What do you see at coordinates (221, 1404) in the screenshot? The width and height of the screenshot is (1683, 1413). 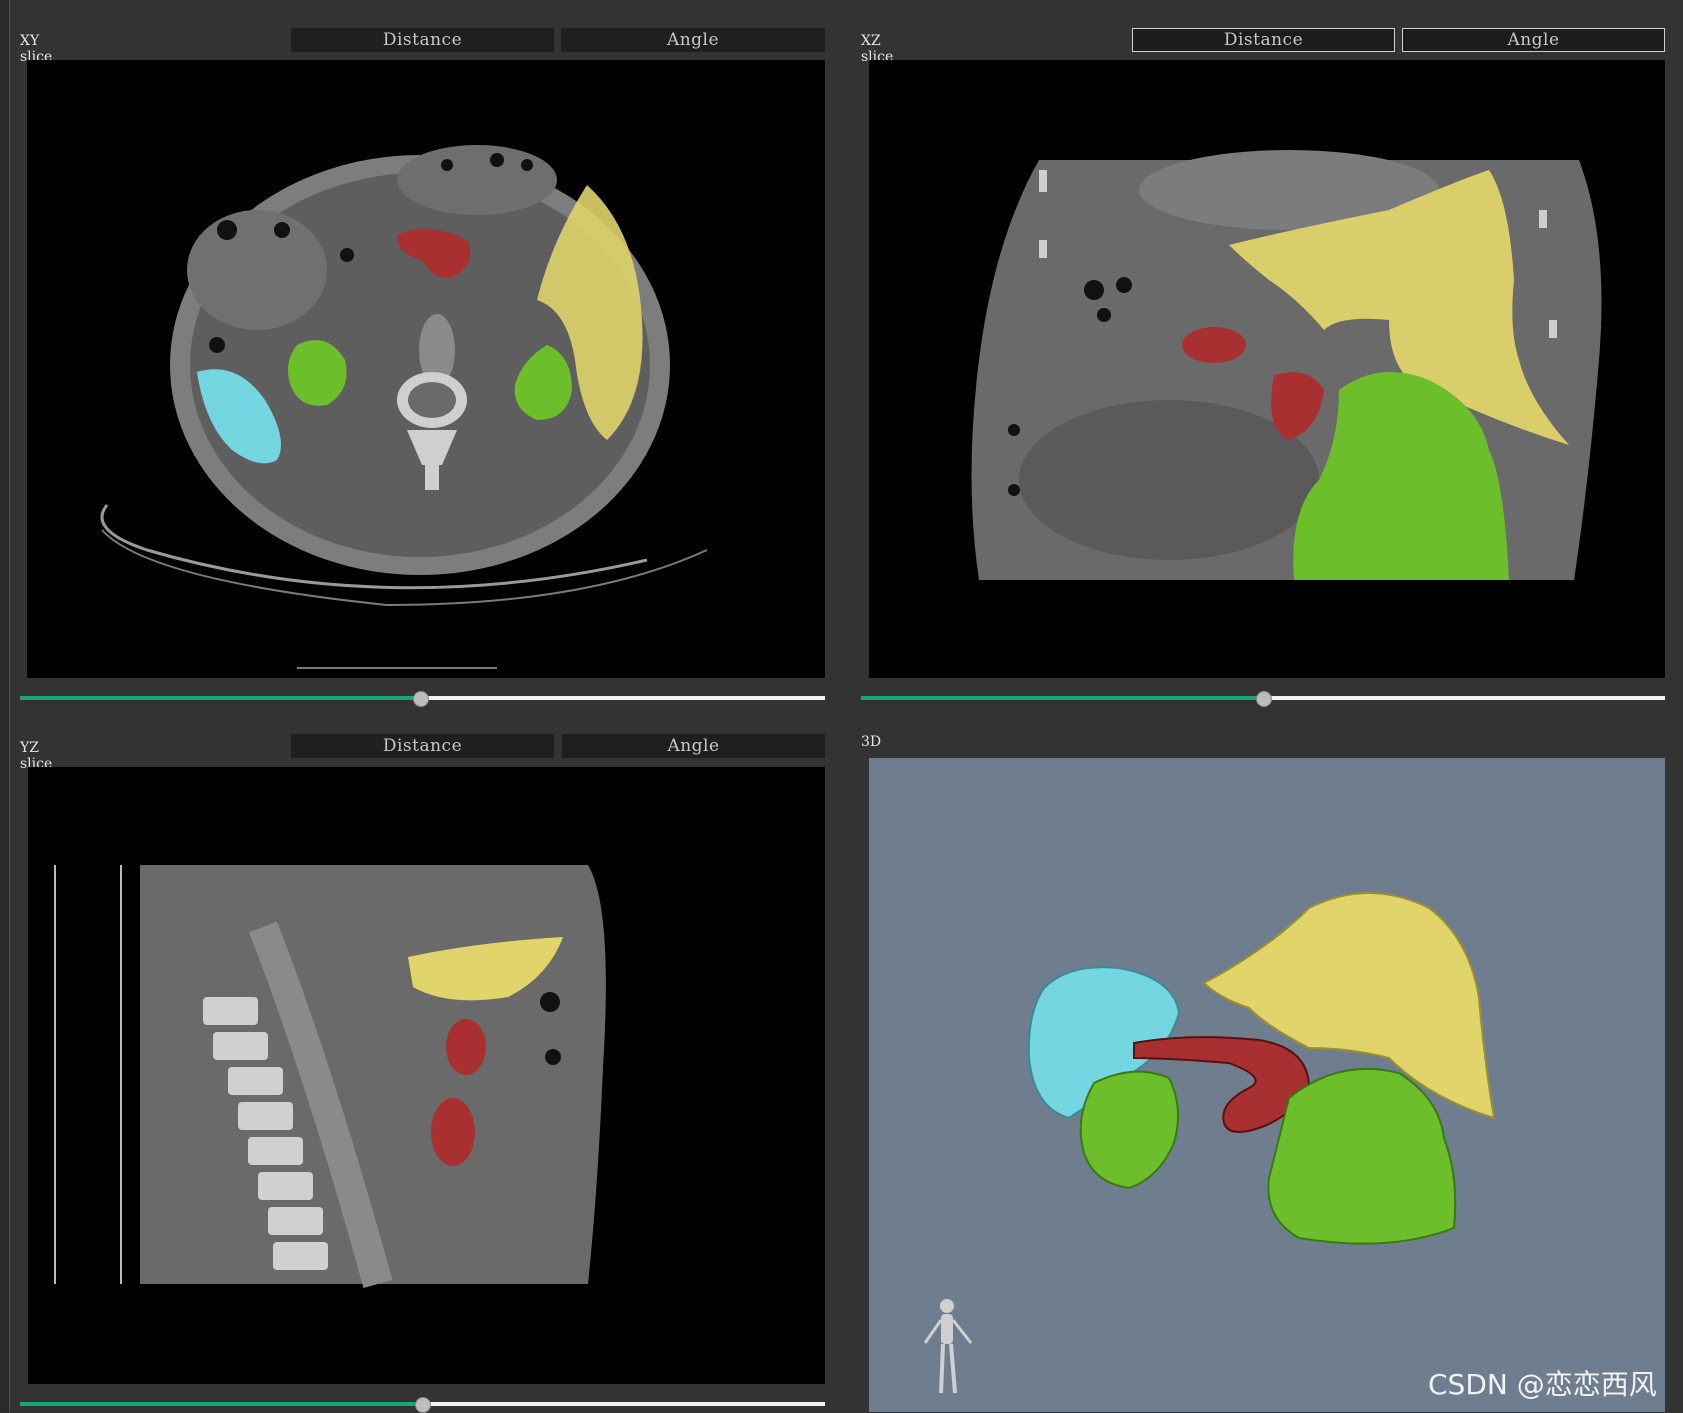 I see `yz-slider-fill` at bounding box center [221, 1404].